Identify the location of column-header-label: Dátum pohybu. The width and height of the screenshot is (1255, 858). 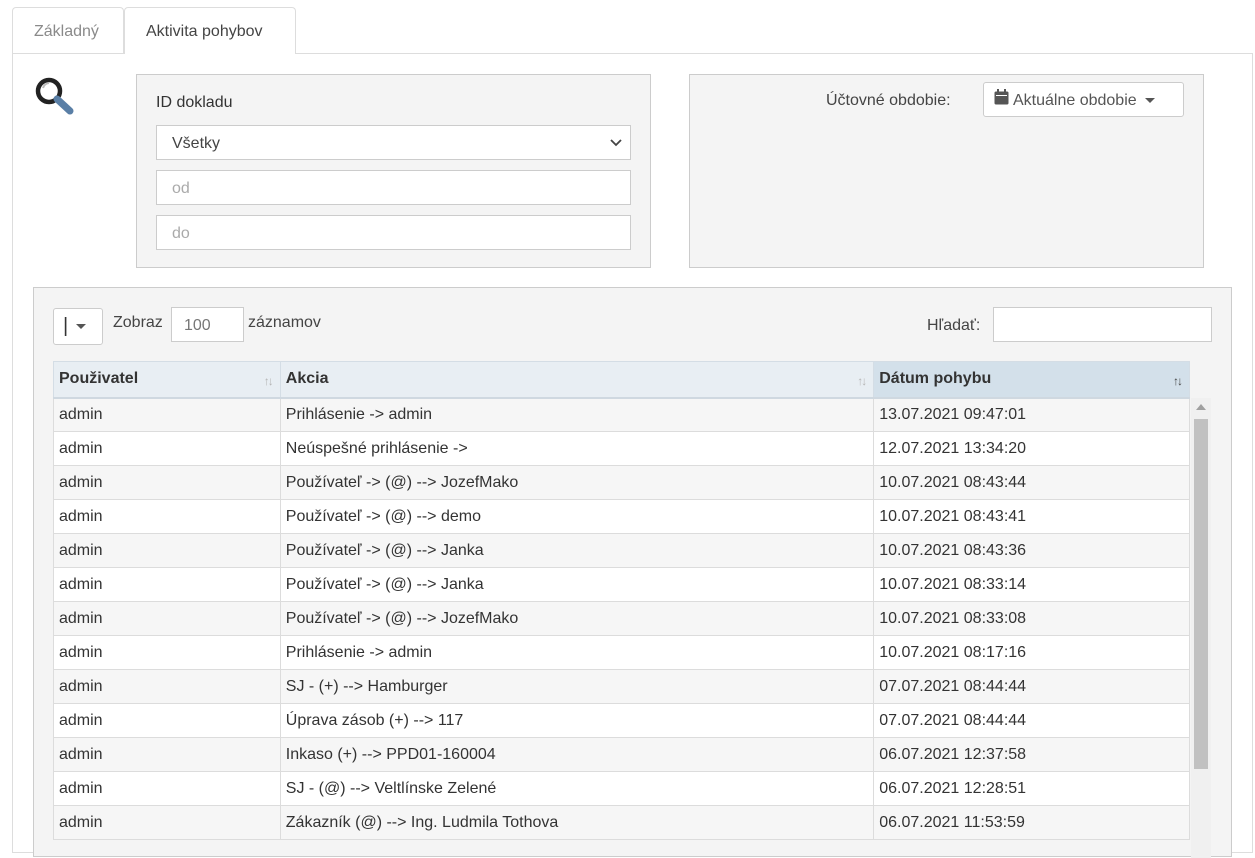
(935, 379).